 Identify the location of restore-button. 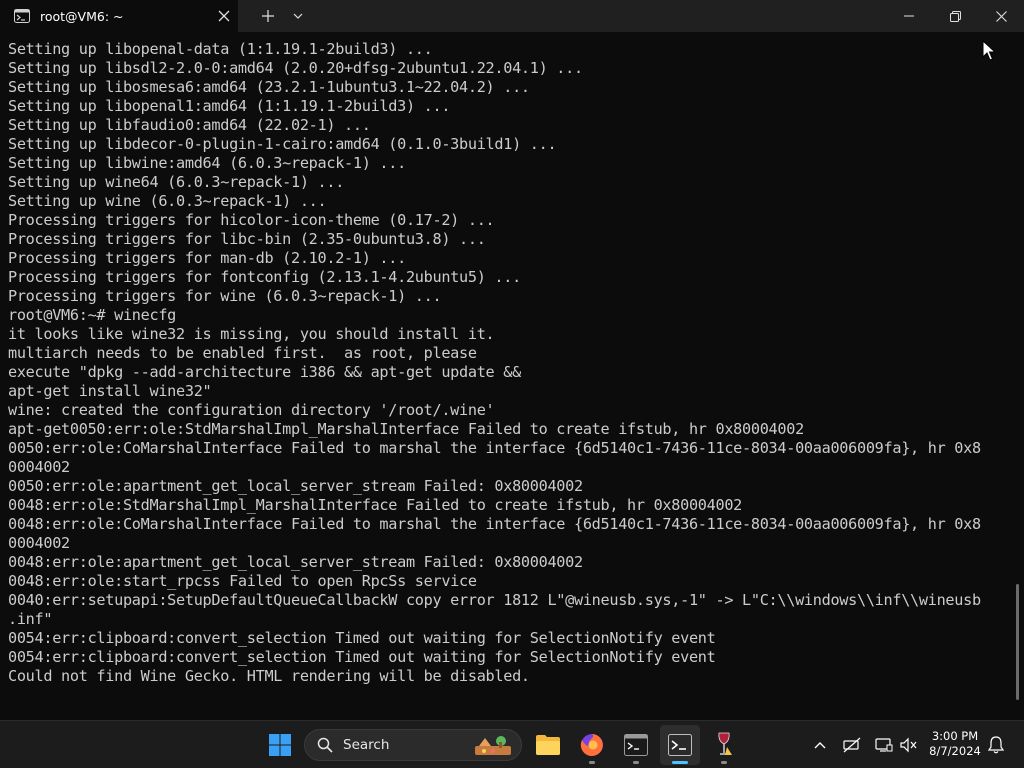
(955, 16).